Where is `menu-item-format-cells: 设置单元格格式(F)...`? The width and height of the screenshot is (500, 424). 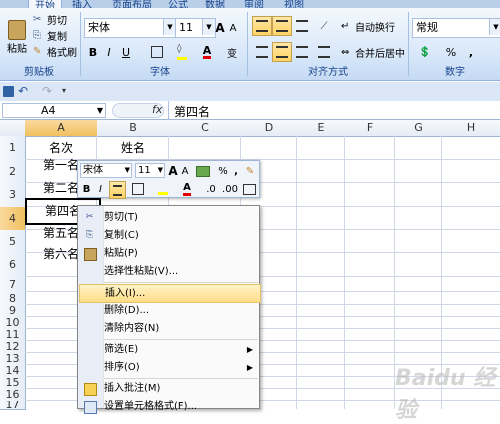
menu-item-format-cells: 设置单元格格式(F)... is located at coordinates (169, 406).